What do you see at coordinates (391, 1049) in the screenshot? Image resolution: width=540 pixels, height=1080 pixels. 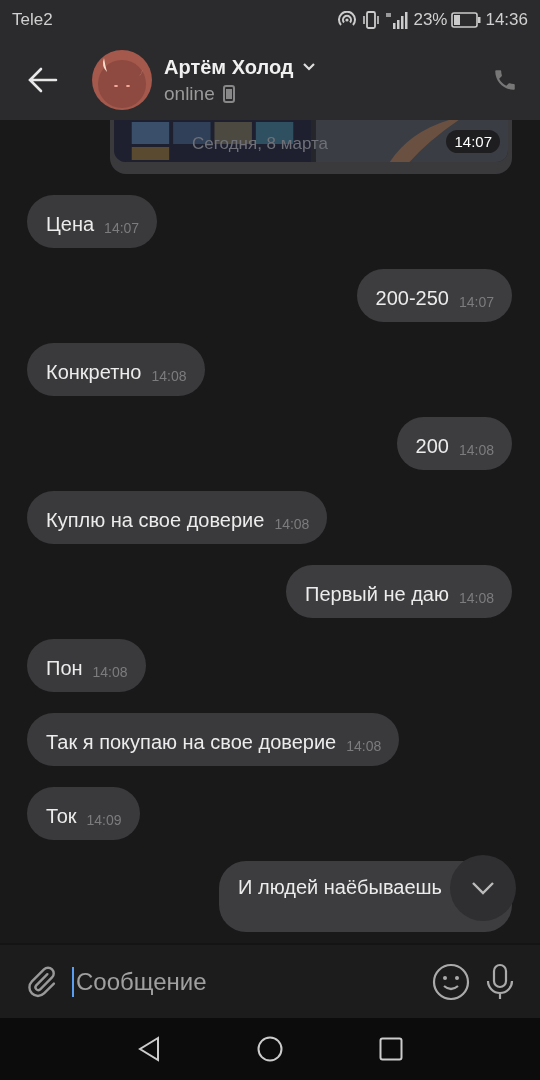 I see `recents-nav-icon` at bounding box center [391, 1049].